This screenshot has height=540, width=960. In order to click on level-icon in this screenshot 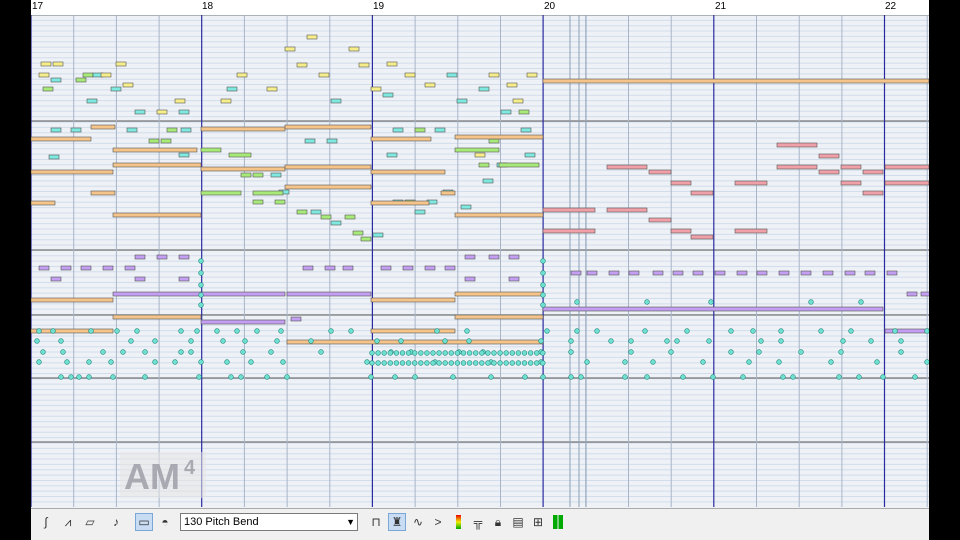, I will do `click(558, 522)`.